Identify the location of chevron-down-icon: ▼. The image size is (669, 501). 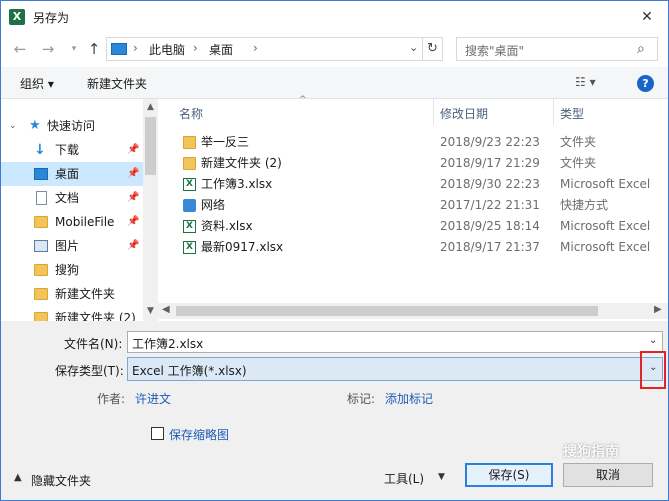
(441, 477).